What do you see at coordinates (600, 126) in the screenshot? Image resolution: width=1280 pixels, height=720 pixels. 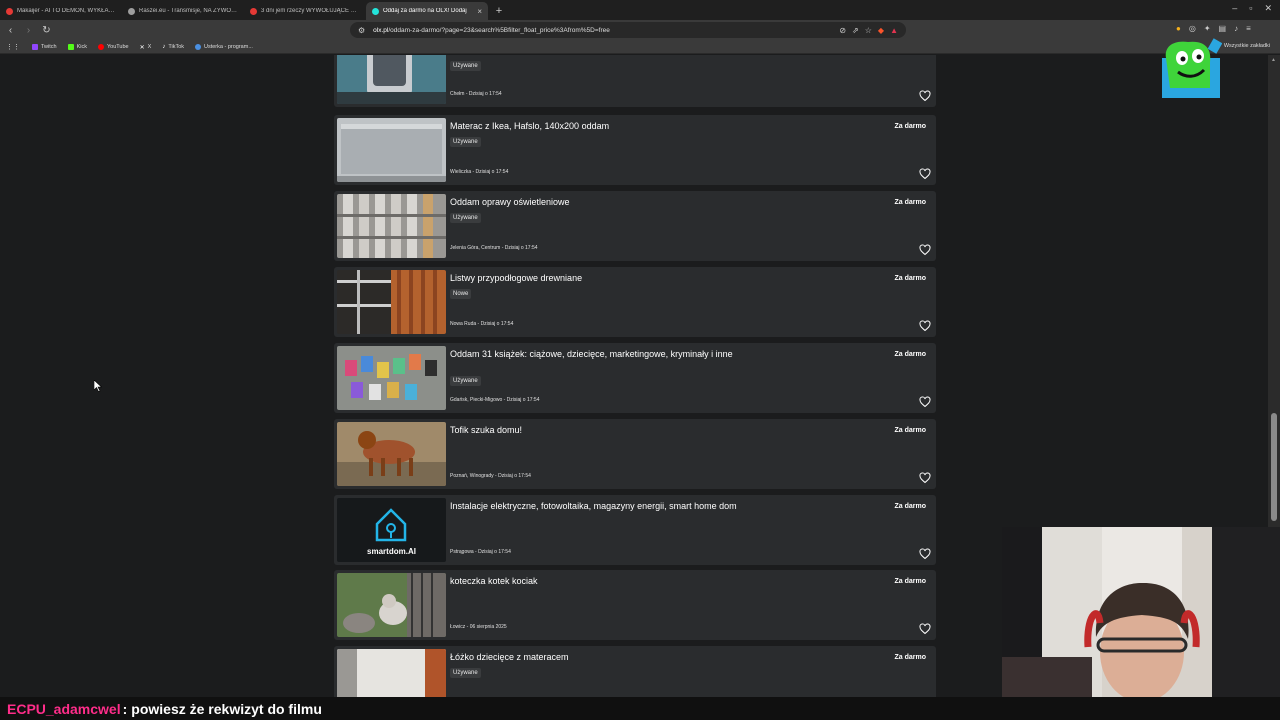 I see `listing-title: Materac z Ikea, Hafslo, 140x200 oddam` at bounding box center [600, 126].